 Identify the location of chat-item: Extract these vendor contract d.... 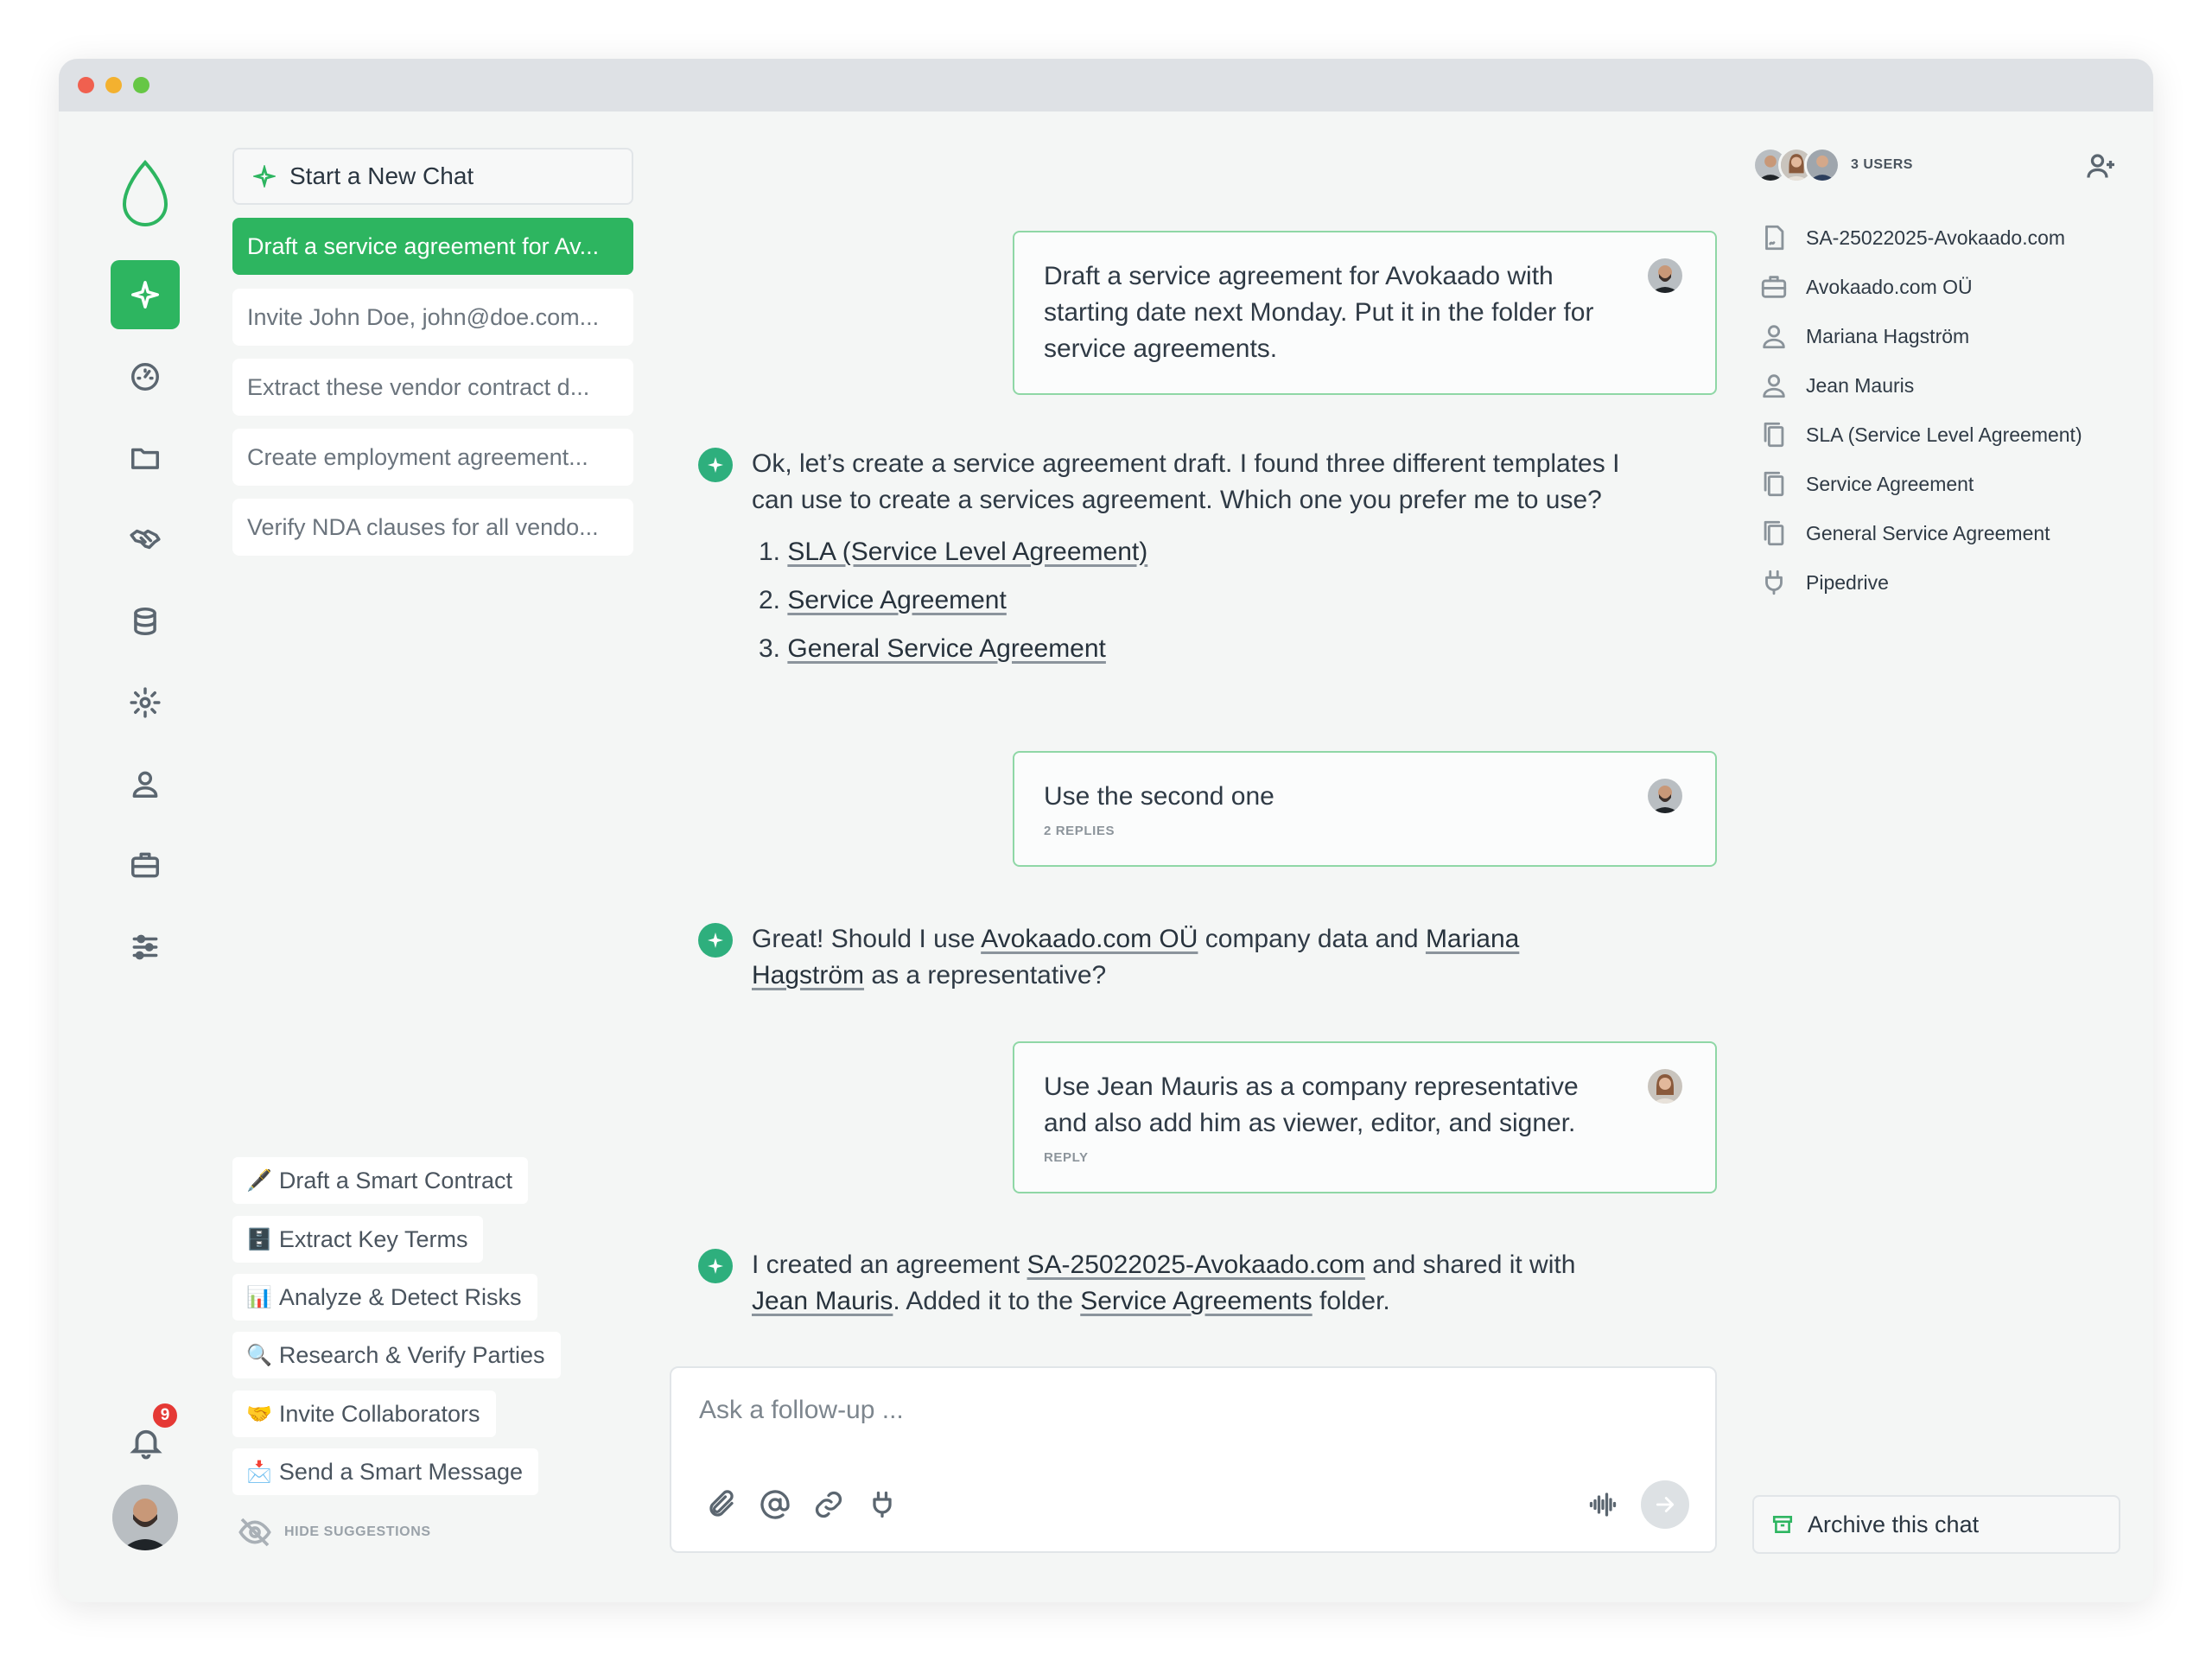
(432, 387).